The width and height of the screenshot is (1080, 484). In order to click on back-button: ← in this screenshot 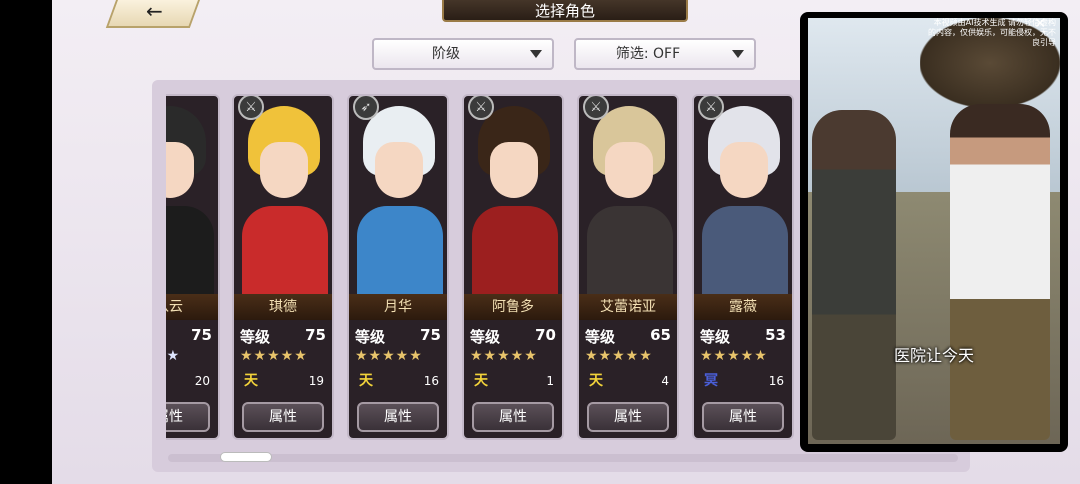, I will do `click(154, 14)`.